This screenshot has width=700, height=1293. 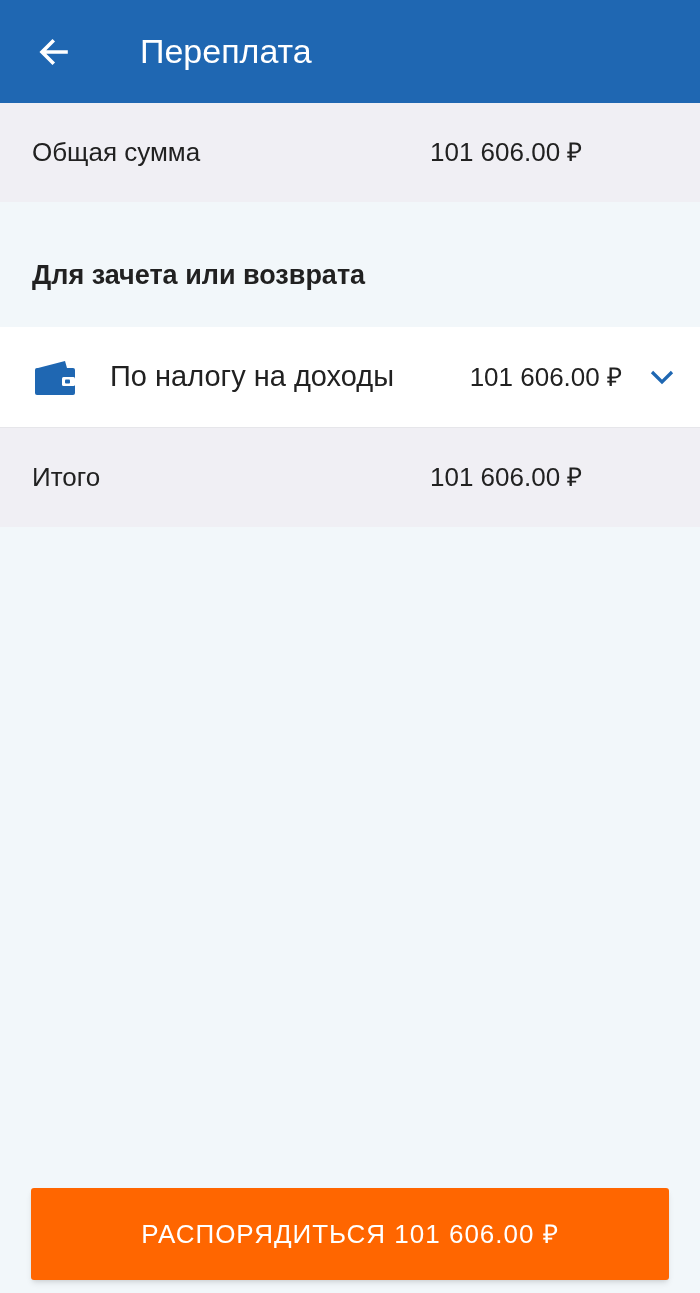 I want to click on wallet-icon, so click(x=55, y=377).